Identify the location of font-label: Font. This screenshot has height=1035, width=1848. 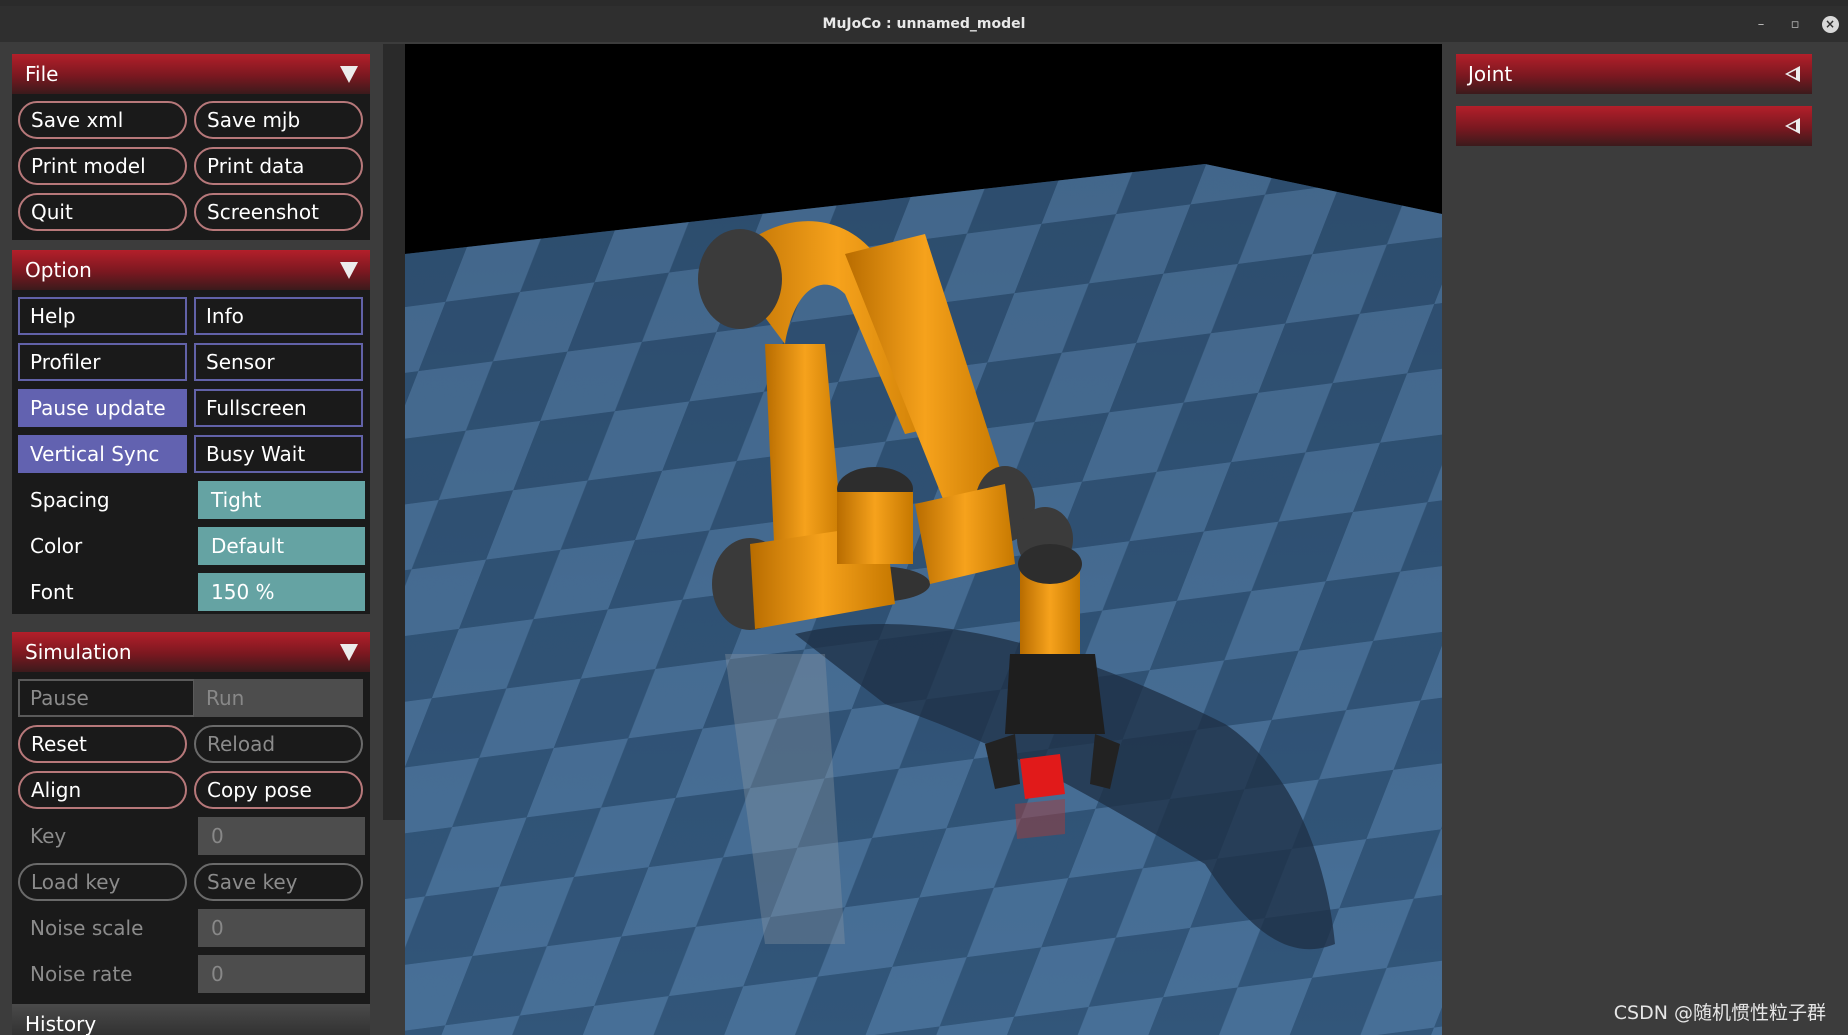
(52, 592).